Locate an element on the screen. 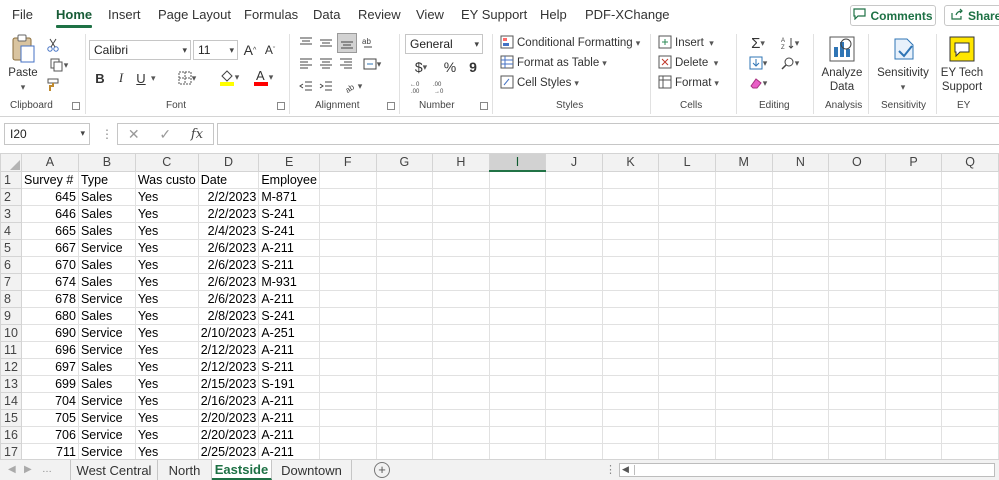 The image size is (999, 480). cell-b2: Sales is located at coordinates (106, 196).